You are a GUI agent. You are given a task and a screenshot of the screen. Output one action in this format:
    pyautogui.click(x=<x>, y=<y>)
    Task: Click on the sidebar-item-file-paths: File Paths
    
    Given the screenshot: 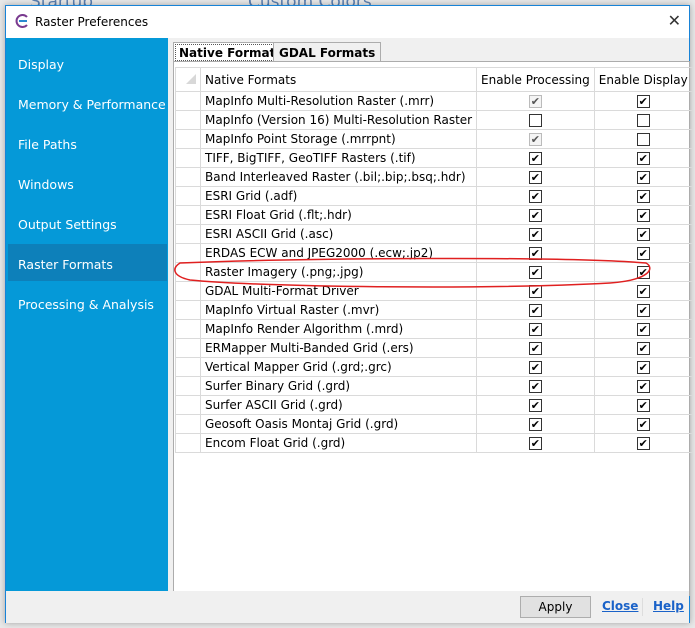 What is the action you would take?
    pyautogui.click(x=87, y=142)
    